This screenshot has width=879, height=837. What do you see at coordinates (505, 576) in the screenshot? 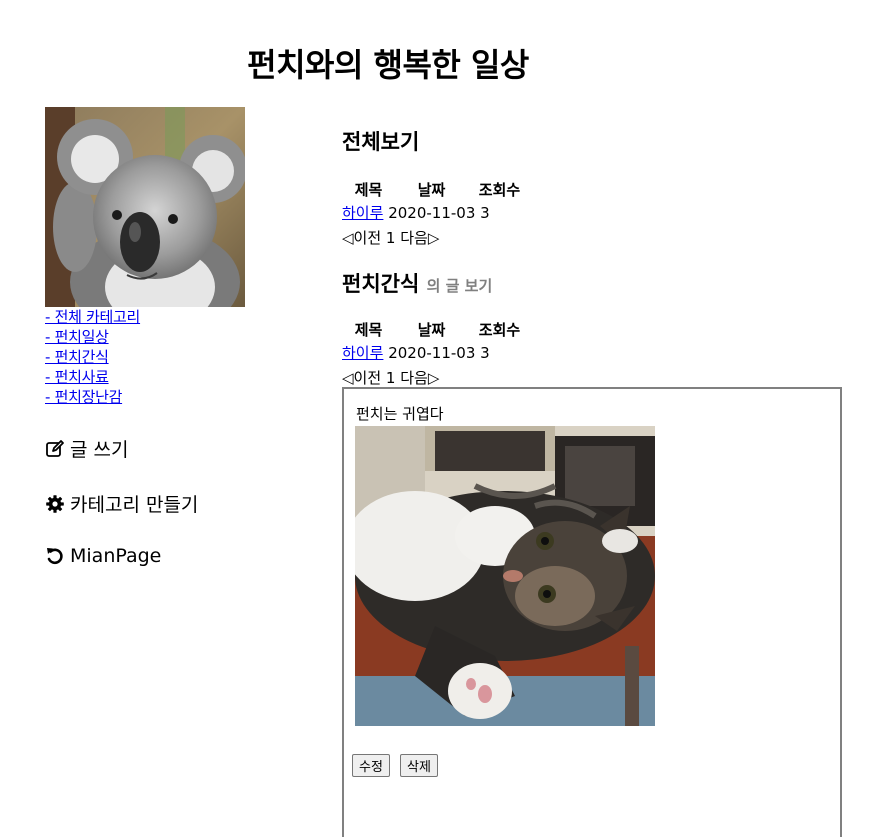
I see `cat-post-image` at bounding box center [505, 576].